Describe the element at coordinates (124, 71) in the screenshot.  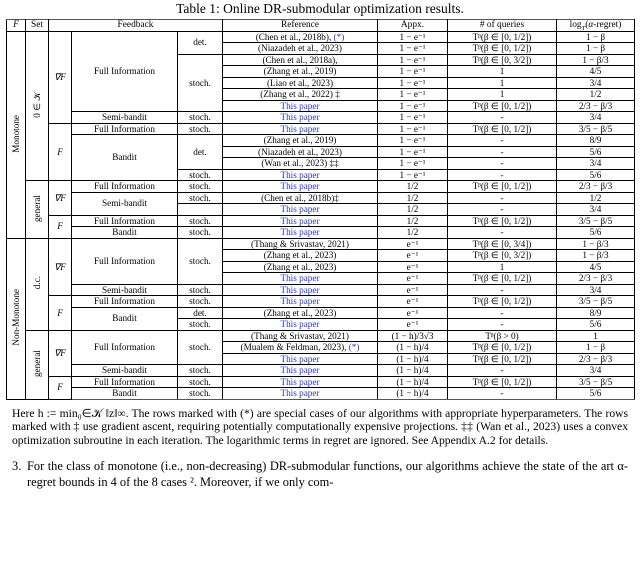
I see `feedback-full-information-1: Full Information` at that location.